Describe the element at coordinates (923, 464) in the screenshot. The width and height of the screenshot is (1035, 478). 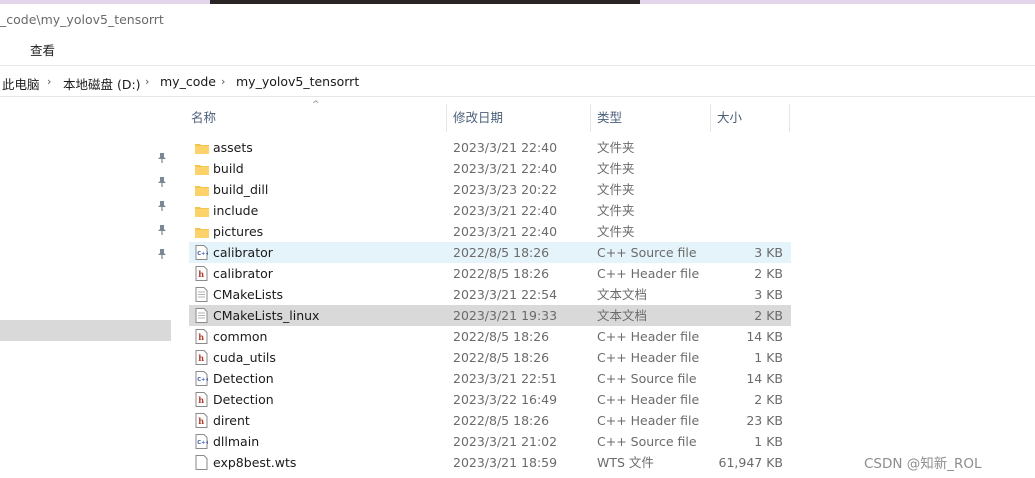
I see `csdn-watermark: CSDN @知新_ROL` at that location.